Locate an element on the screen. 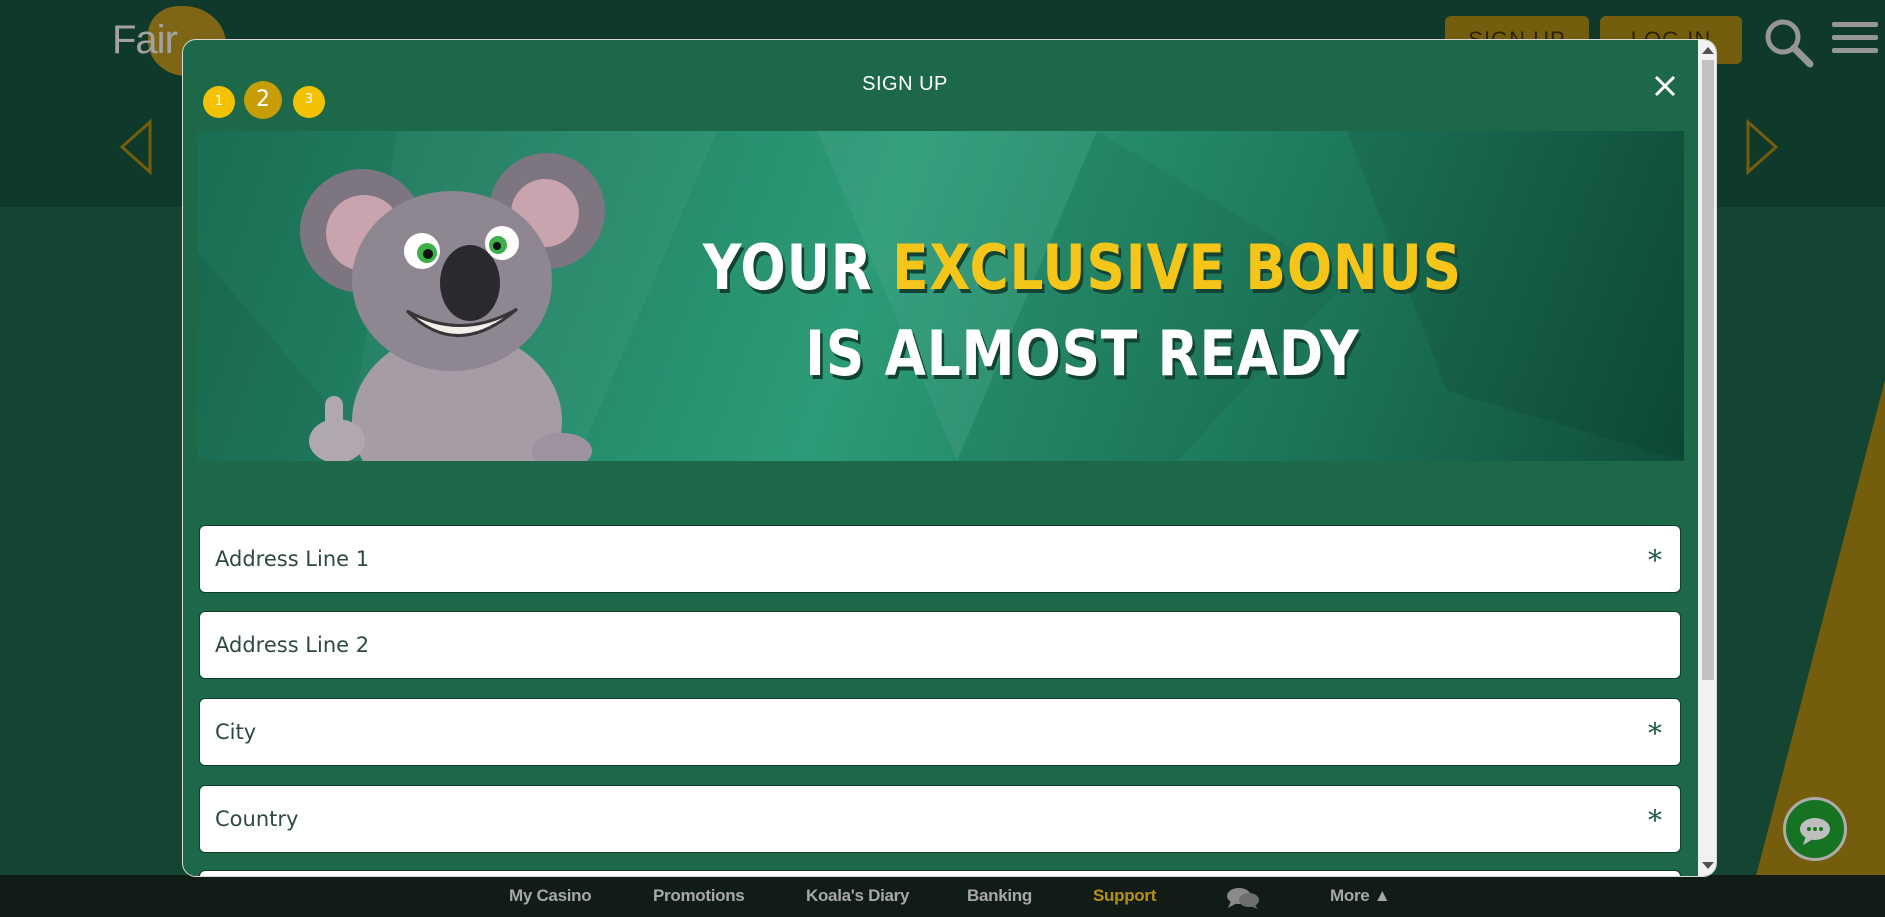 The height and width of the screenshot is (917, 1885). country-field: Country * is located at coordinates (940, 819).